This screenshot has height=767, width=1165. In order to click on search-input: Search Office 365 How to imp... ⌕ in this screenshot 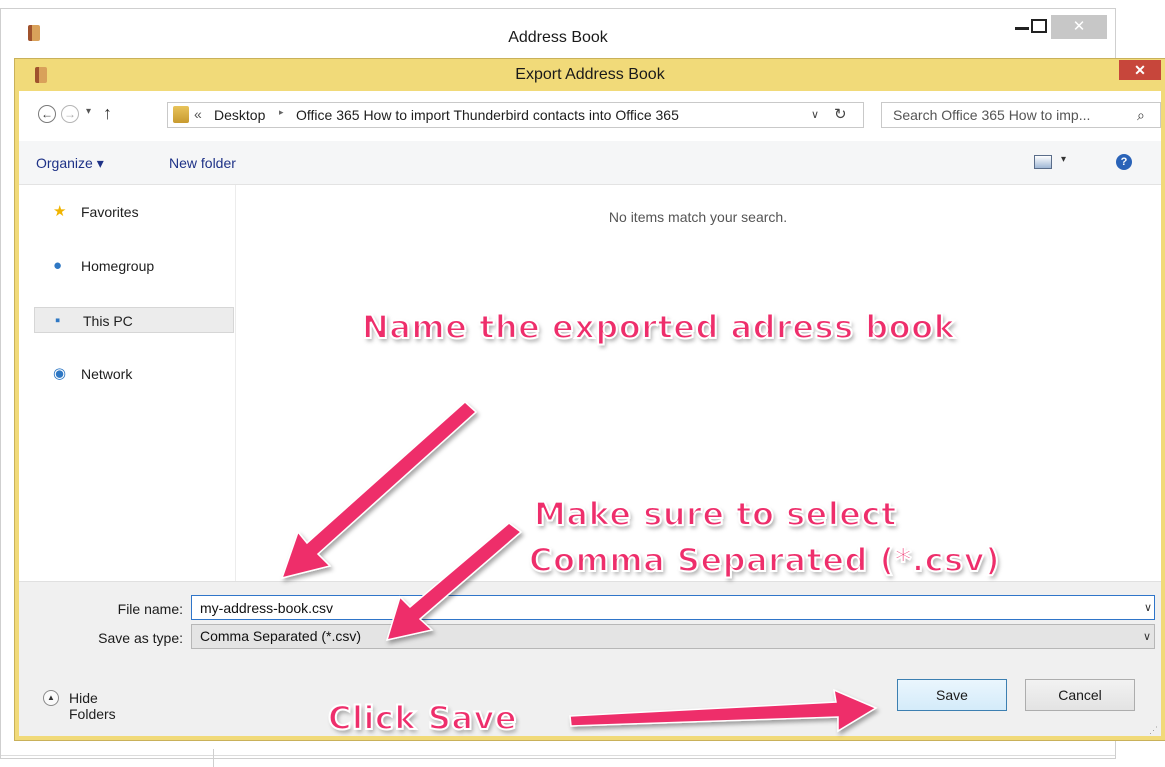, I will do `click(1021, 115)`.